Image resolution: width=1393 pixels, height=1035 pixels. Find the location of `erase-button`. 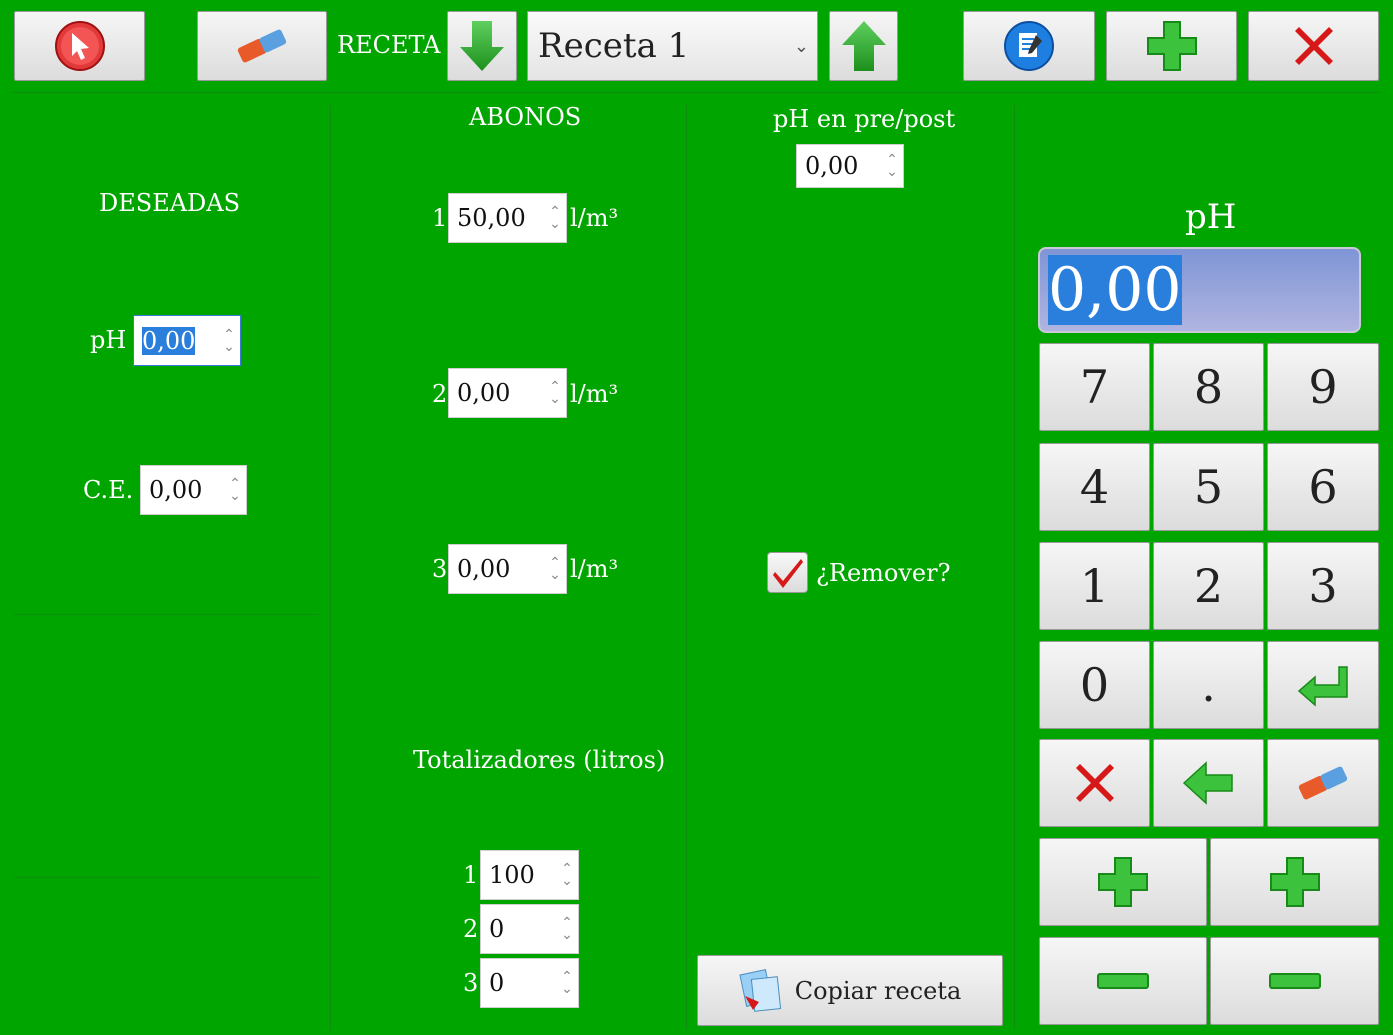

erase-button is located at coordinates (262, 46).